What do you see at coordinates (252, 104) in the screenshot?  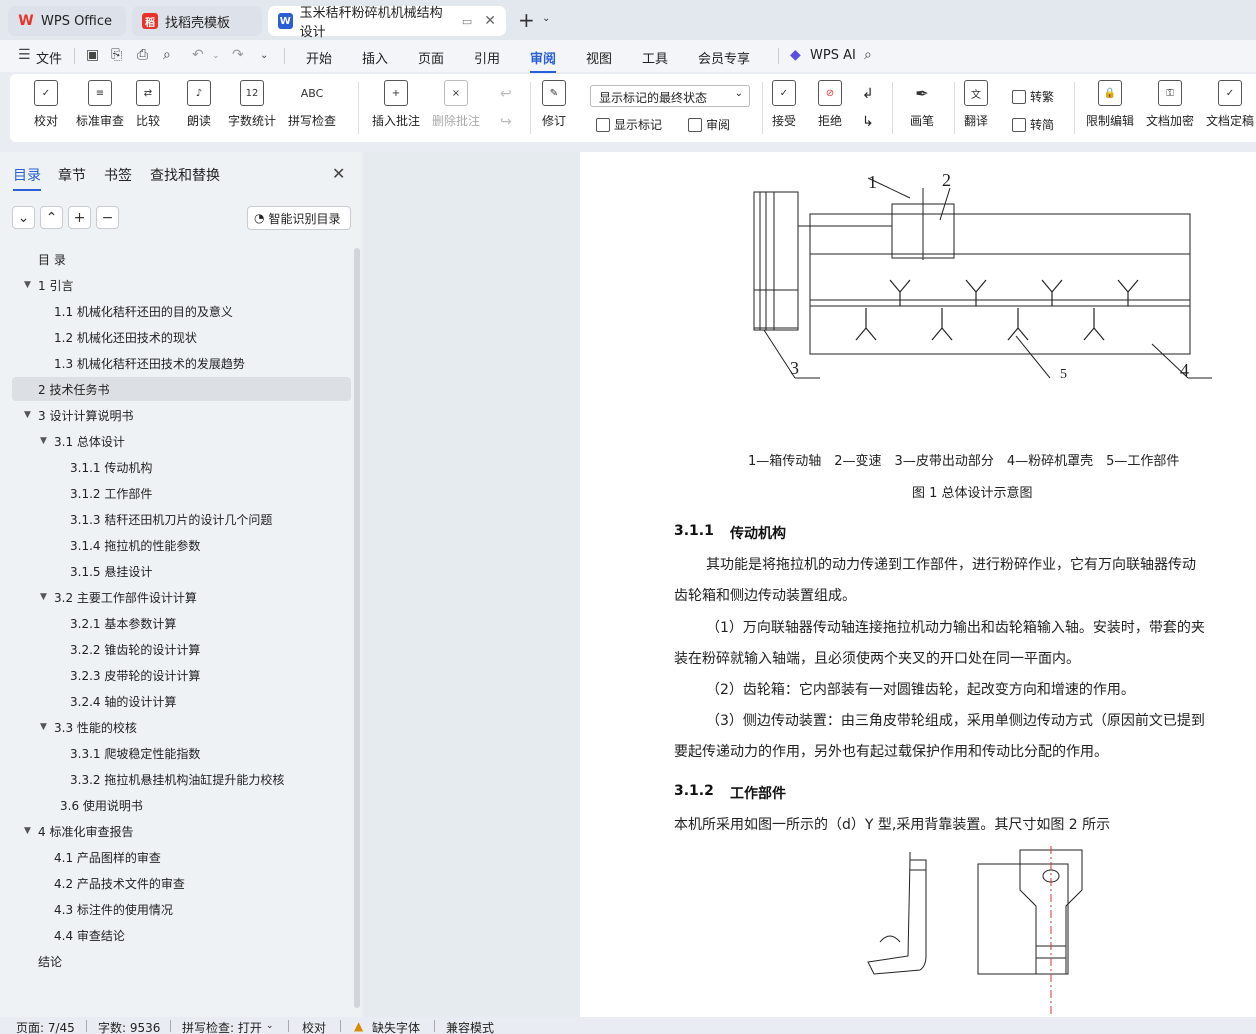 I see `word-count-button: 12 字数统计` at bounding box center [252, 104].